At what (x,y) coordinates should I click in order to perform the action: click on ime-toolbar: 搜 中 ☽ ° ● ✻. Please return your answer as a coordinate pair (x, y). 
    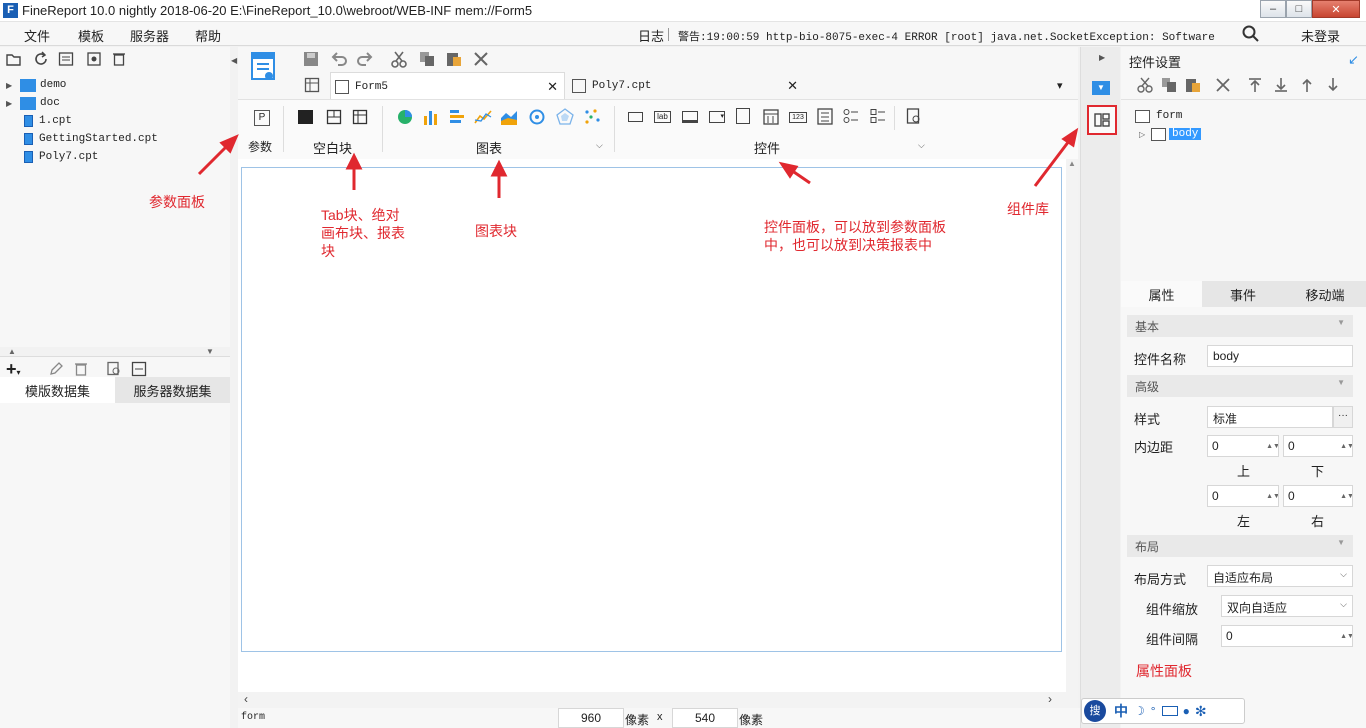
    Looking at the image, I should click on (1163, 711).